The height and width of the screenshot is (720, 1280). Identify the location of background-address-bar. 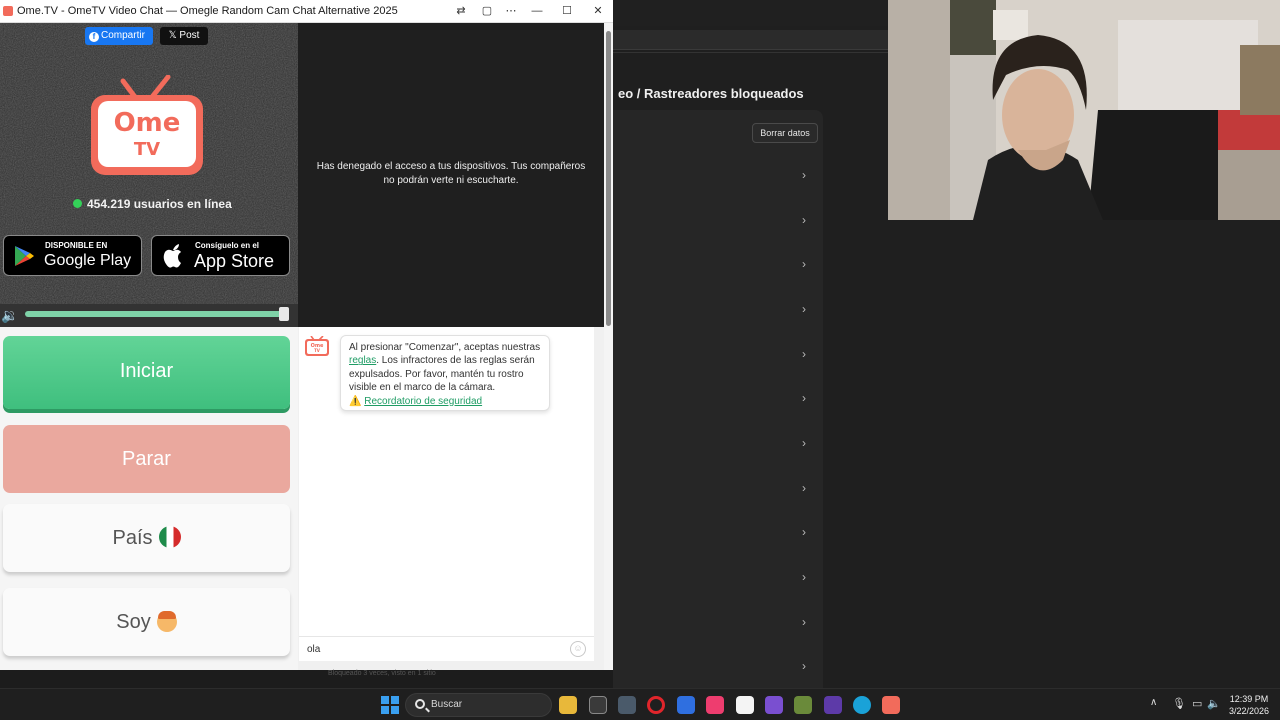
(750, 40).